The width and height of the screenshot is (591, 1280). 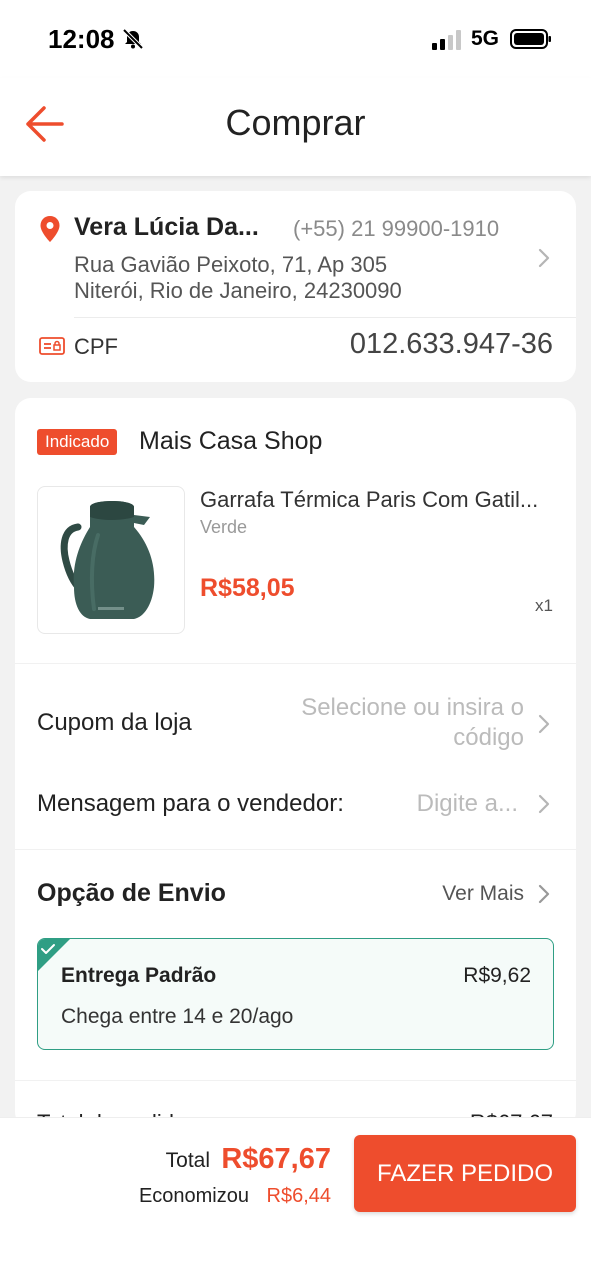 What do you see at coordinates (295, 39) in the screenshot?
I see `status-bar: 12:08 5G` at bounding box center [295, 39].